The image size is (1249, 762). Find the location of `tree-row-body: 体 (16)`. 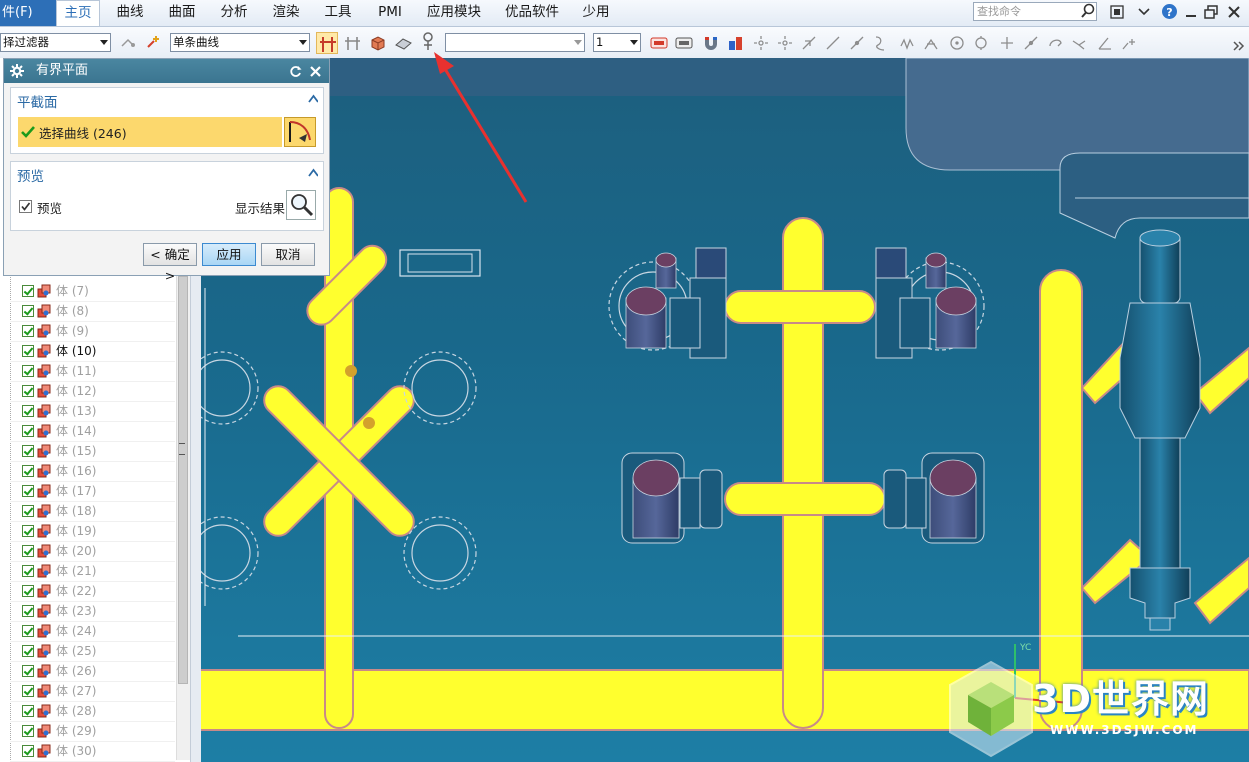

tree-row-body: 体 (16) is located at coordinates (92, 471).